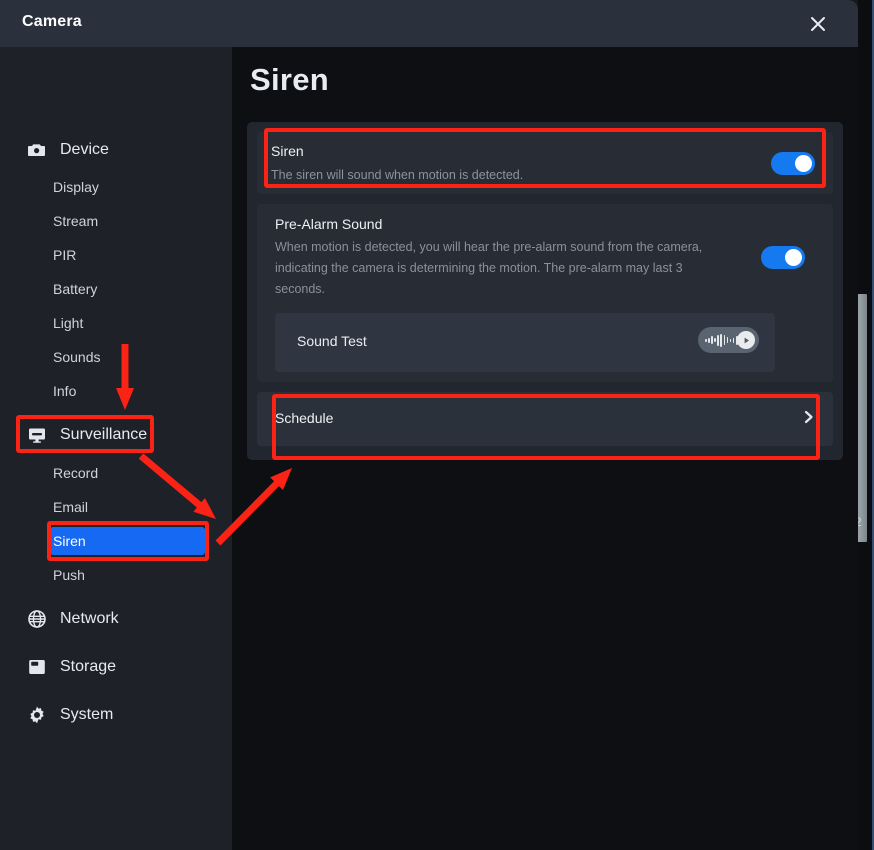 The height and width of the screenshot is (850, 874). I want to click on close-icon, so click(818, 24).